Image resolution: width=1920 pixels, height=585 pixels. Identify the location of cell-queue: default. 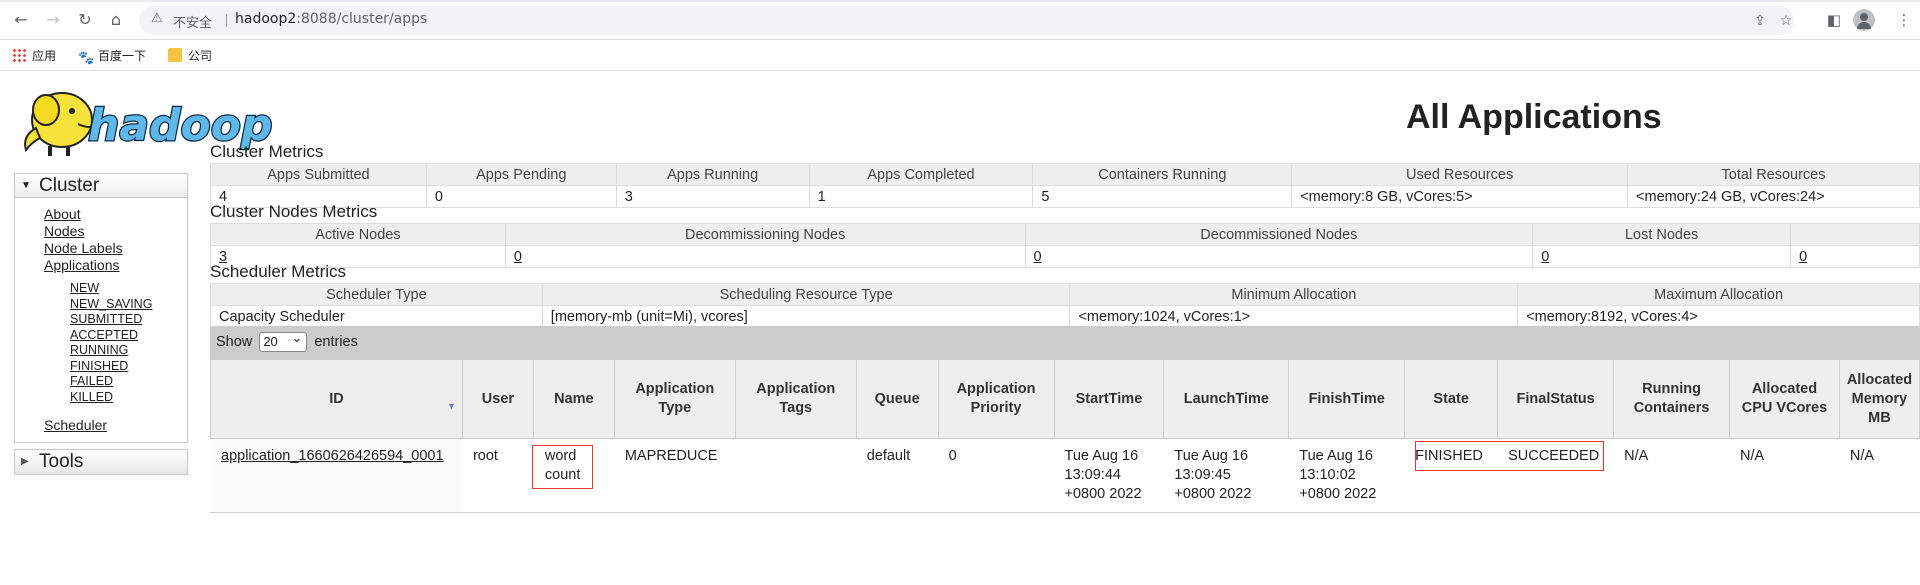
(897, 475).